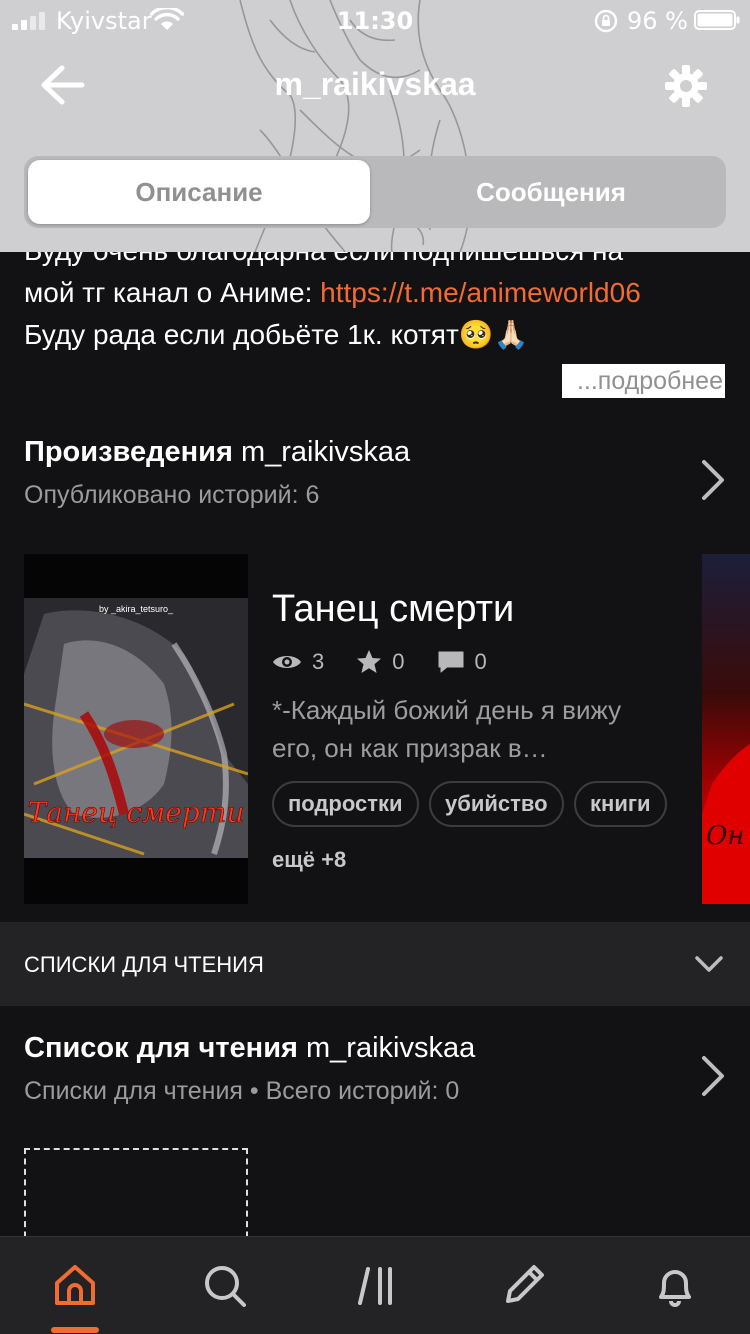 This screenshot has height=1334, width=750. I want to click on votes-count: 0, so click(398, 661).